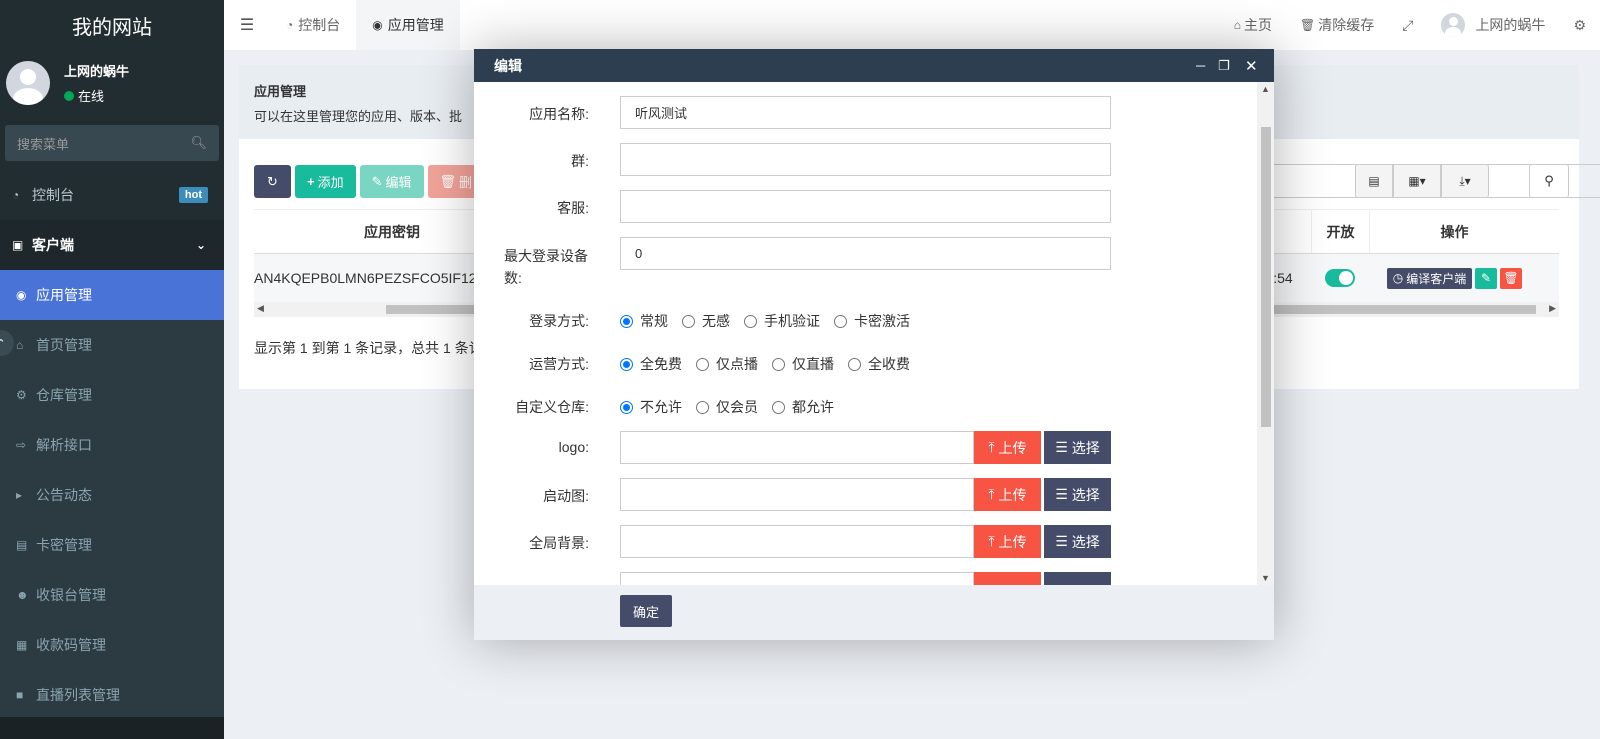 The width and height of the screenshot is (1600, 739). I want to click on sidebar-item-client: ▣ 客户端 ⌄, so click(112, 245).